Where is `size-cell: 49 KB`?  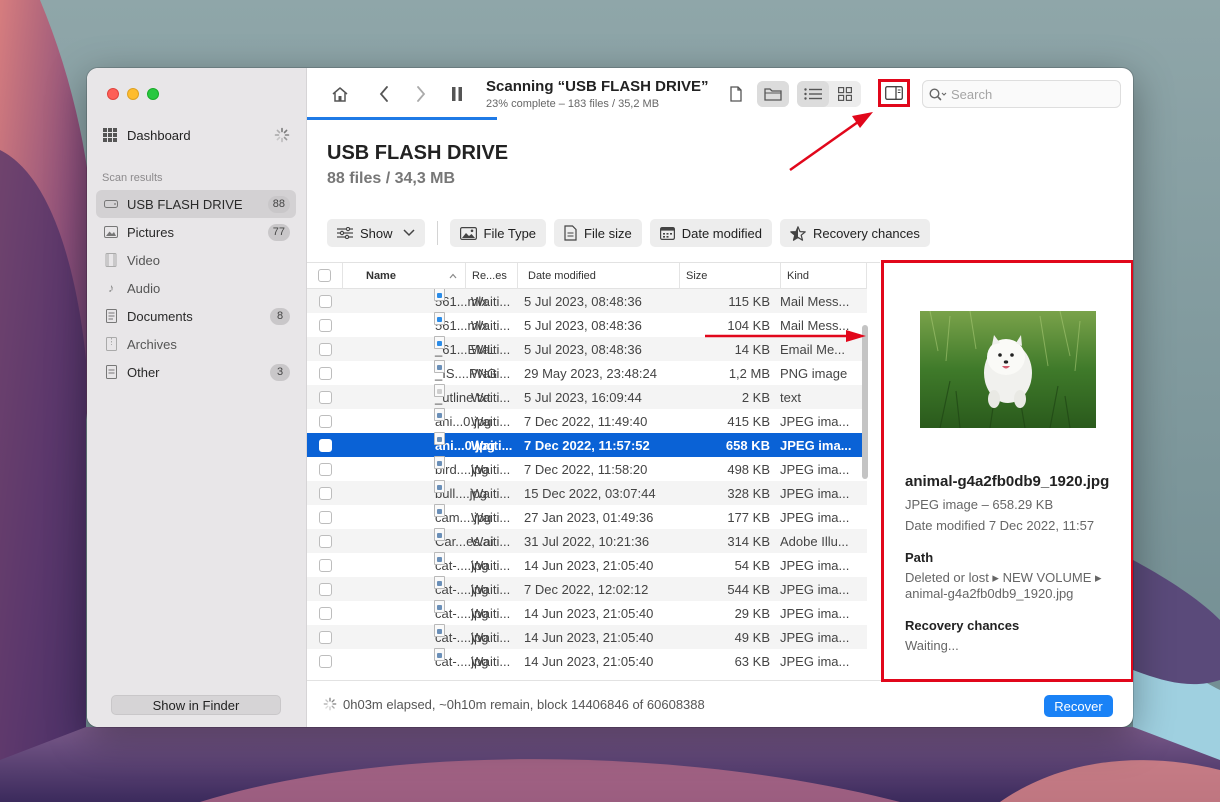 size-cell: 49 KB is located at coordinates (752, 637).